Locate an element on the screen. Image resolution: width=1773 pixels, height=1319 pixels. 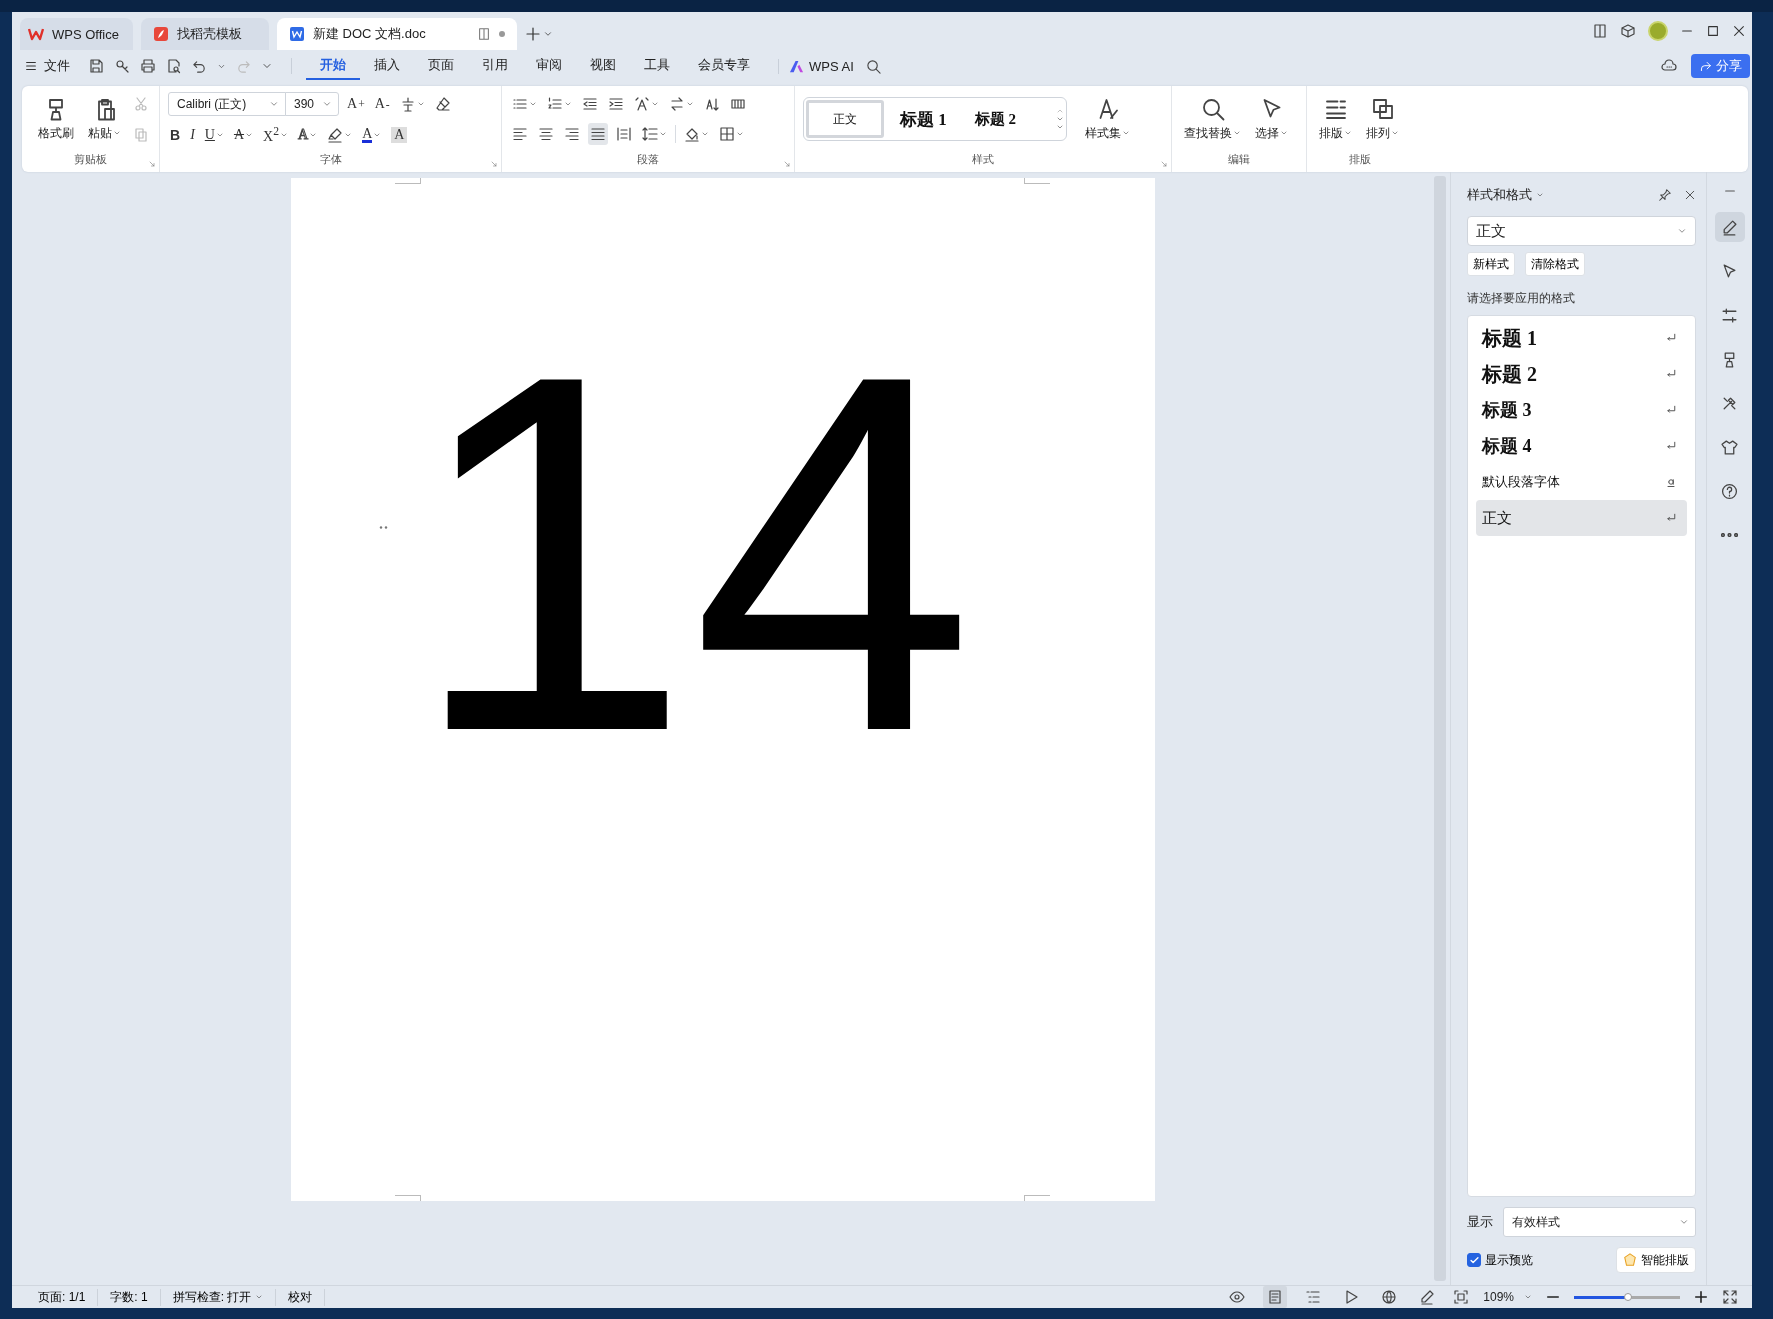
indent-icon is located at coordinates (616, 104).